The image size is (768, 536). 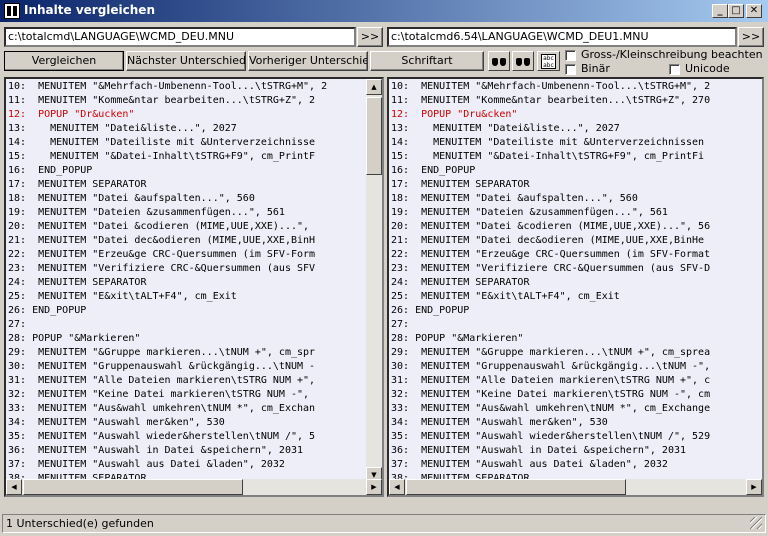 What do you see at coordinates (71, 114) in the screenshot?
I see `diff-line: 12: POPUP "Dr&ucken"` at bounding box center [71, 114].